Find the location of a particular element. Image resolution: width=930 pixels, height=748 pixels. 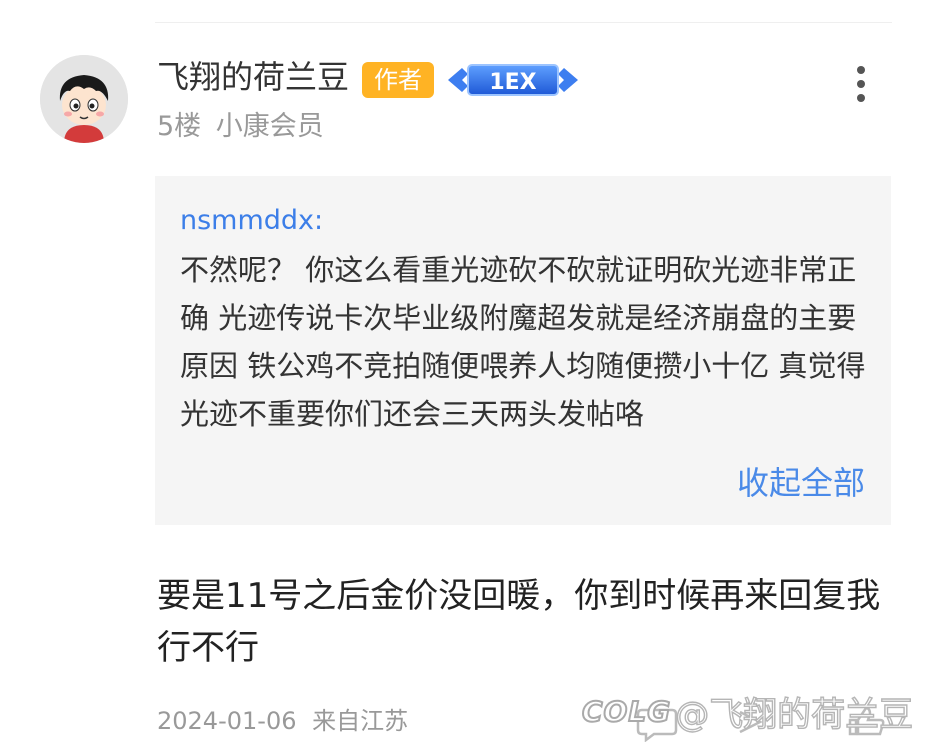

post-footer: 2024-01-06 来自江苏 is located at coordinates (282, 721).